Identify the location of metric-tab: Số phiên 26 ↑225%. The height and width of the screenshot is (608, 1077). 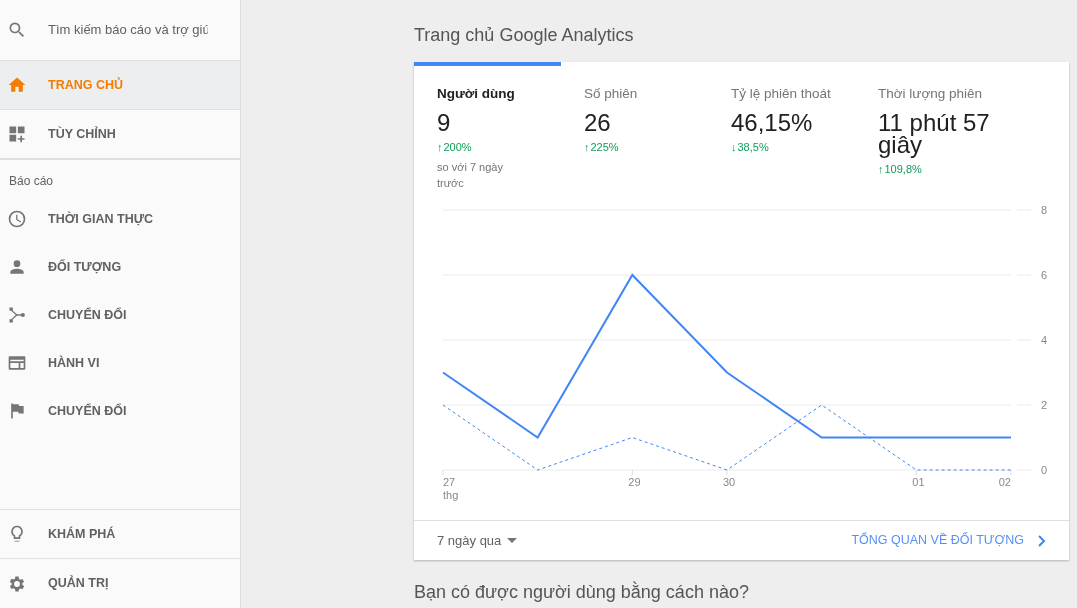
(634, 132).